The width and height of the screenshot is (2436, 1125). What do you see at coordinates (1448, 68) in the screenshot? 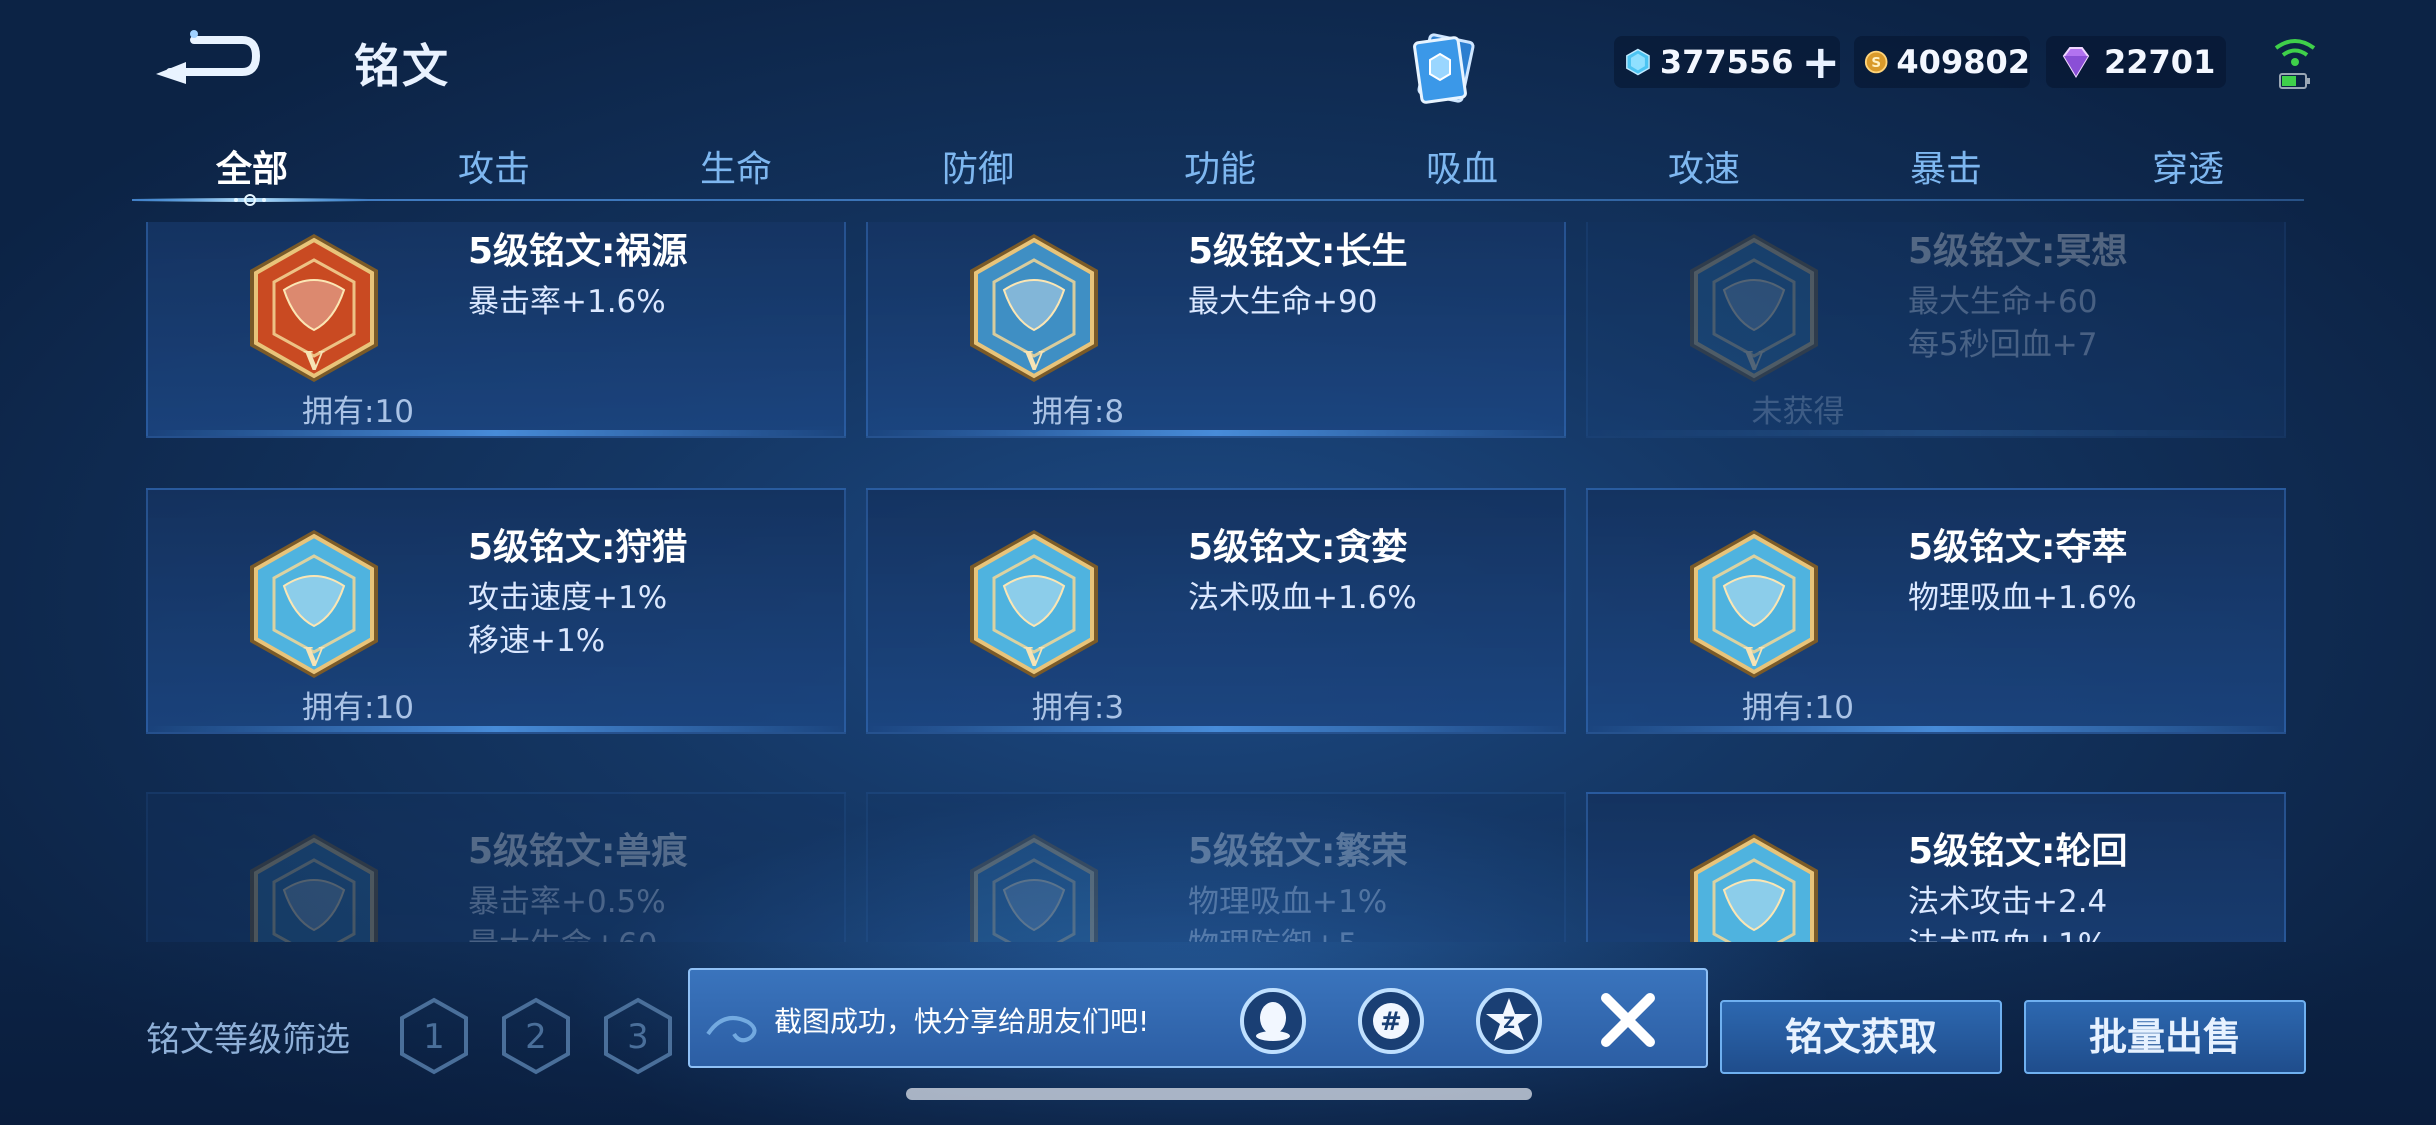
I see `rune-book-icon` at bounding box center [1448, 68].